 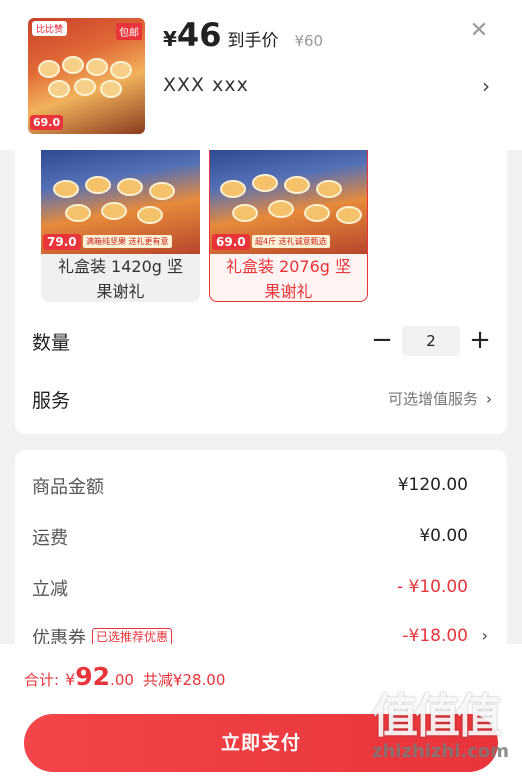 What do you see at coordinates (262, 341) in the screenshot?
I see `quantity-row: 数量 − 2 +` at bounding box center [262, 341].